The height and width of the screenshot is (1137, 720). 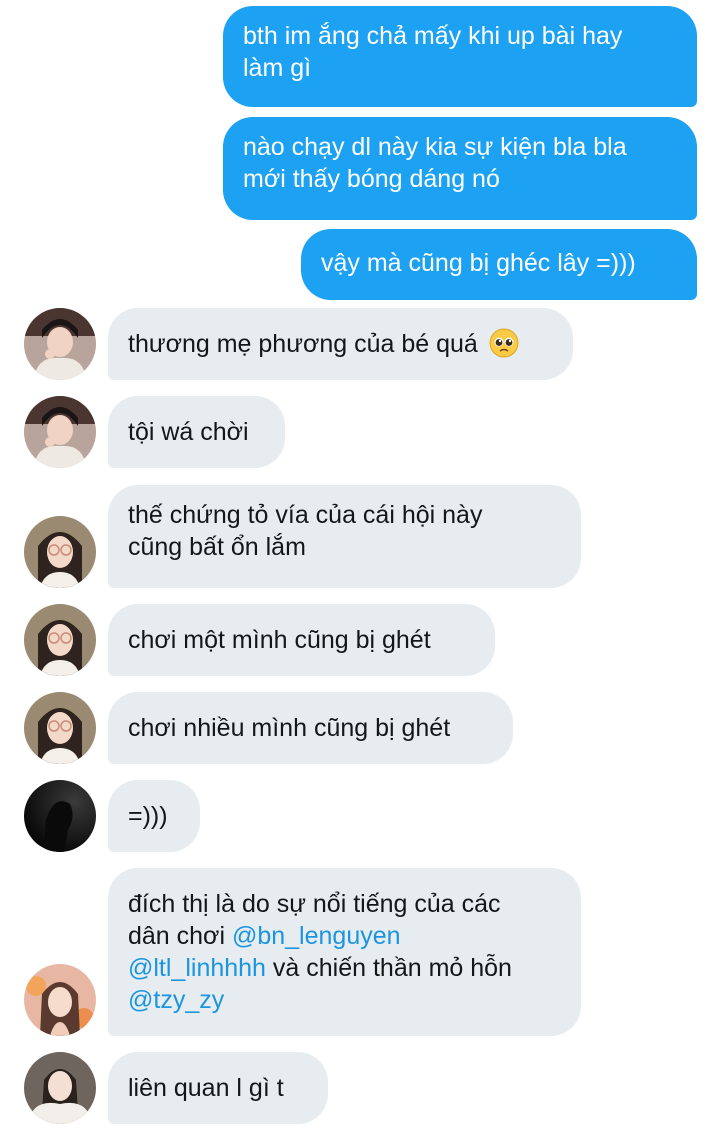 I want to click on message-line: @ltl_linhhhh và chiến thần mỏ hỗn, so click(x=344, y=968).